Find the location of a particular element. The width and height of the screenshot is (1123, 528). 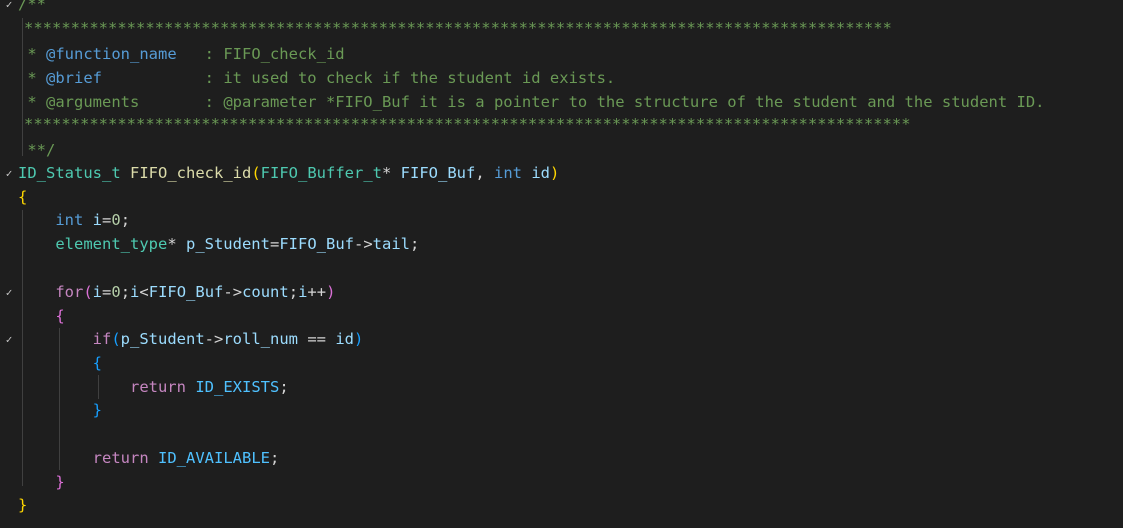

code-text: if(p_Student->roll_num == id) is located at coordinates (191, 339).